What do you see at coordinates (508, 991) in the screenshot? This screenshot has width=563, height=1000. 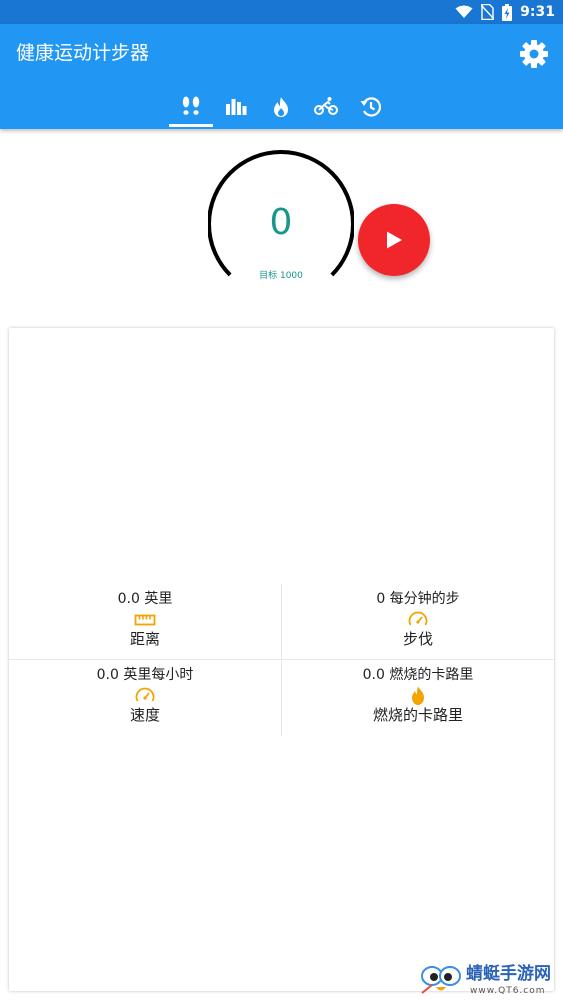 I see `watermark-url: www.QT6.com` at bounding box center [508, 991].